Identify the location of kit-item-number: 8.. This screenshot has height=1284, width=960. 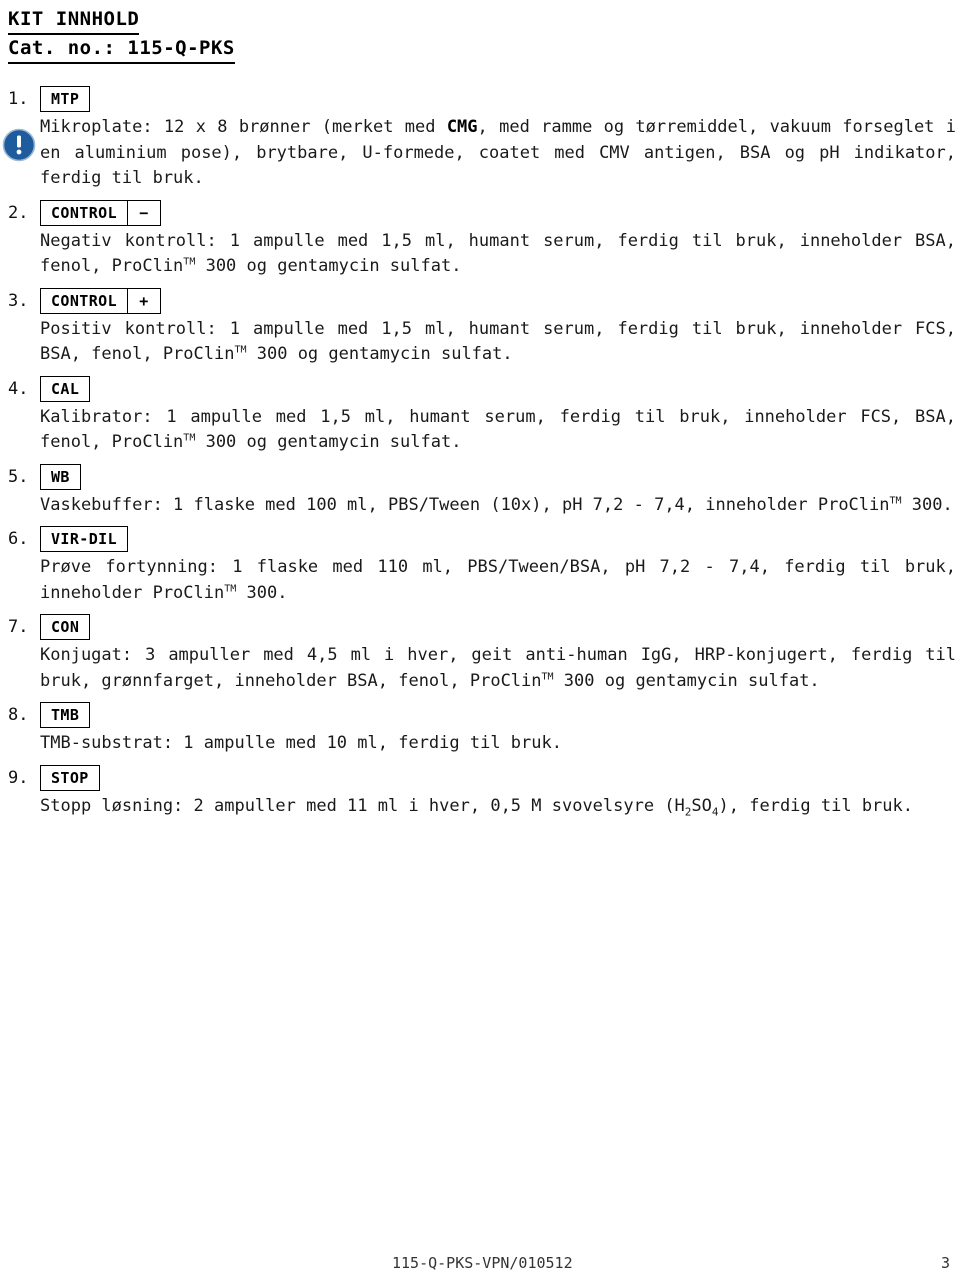
(18, 715).